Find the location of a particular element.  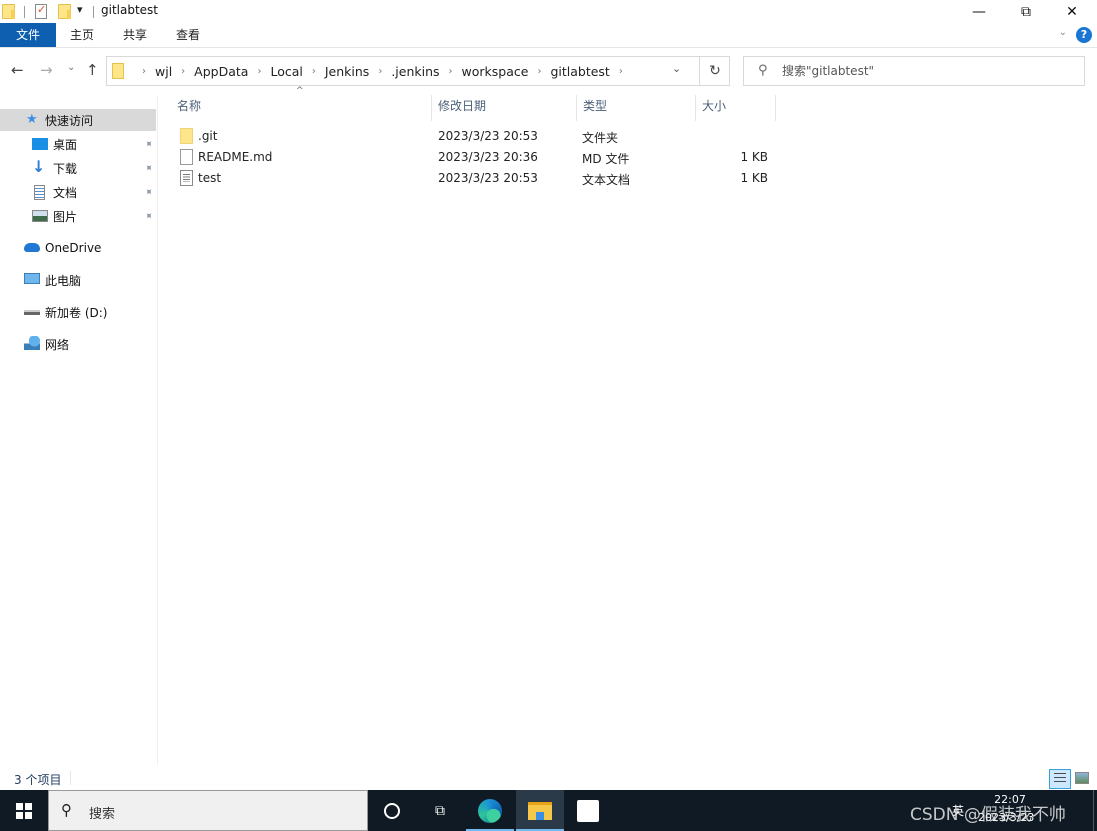

back-button: ← is located at coordinates (17, 70).